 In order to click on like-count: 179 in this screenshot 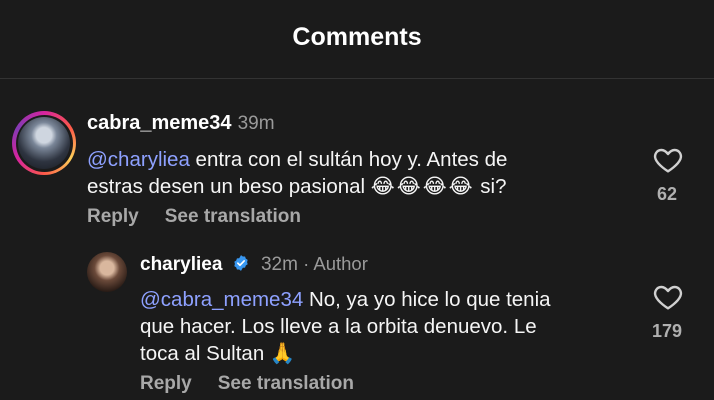, I will do `click(667, 331)`.